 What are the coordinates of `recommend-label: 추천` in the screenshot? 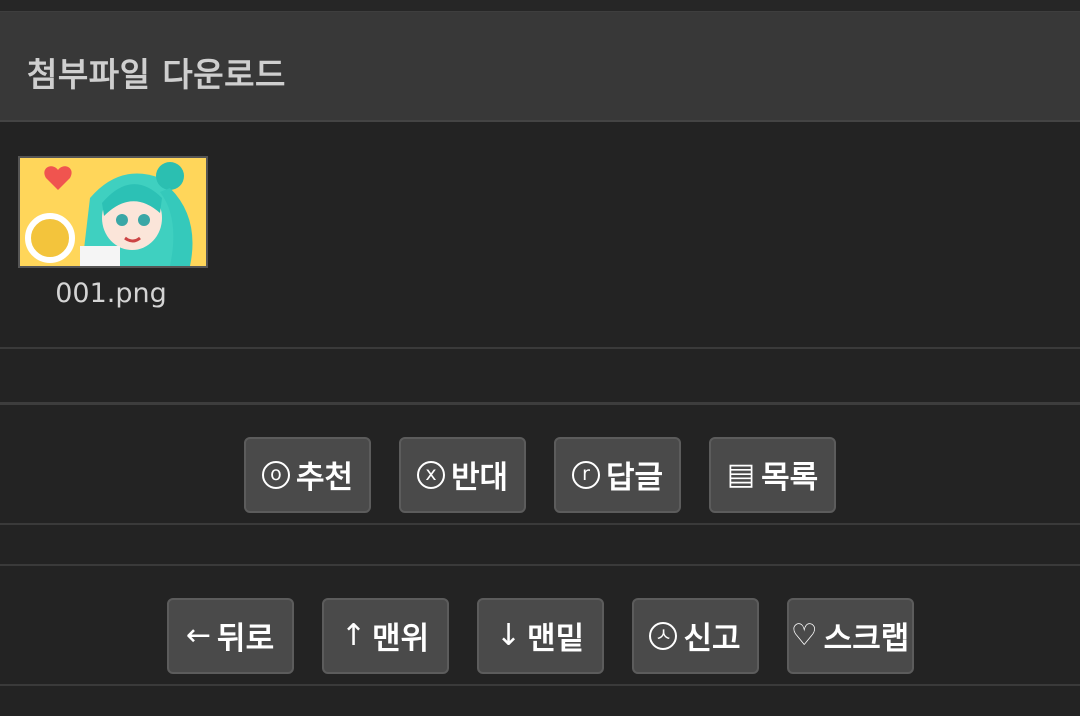 It's located at (324, 478).